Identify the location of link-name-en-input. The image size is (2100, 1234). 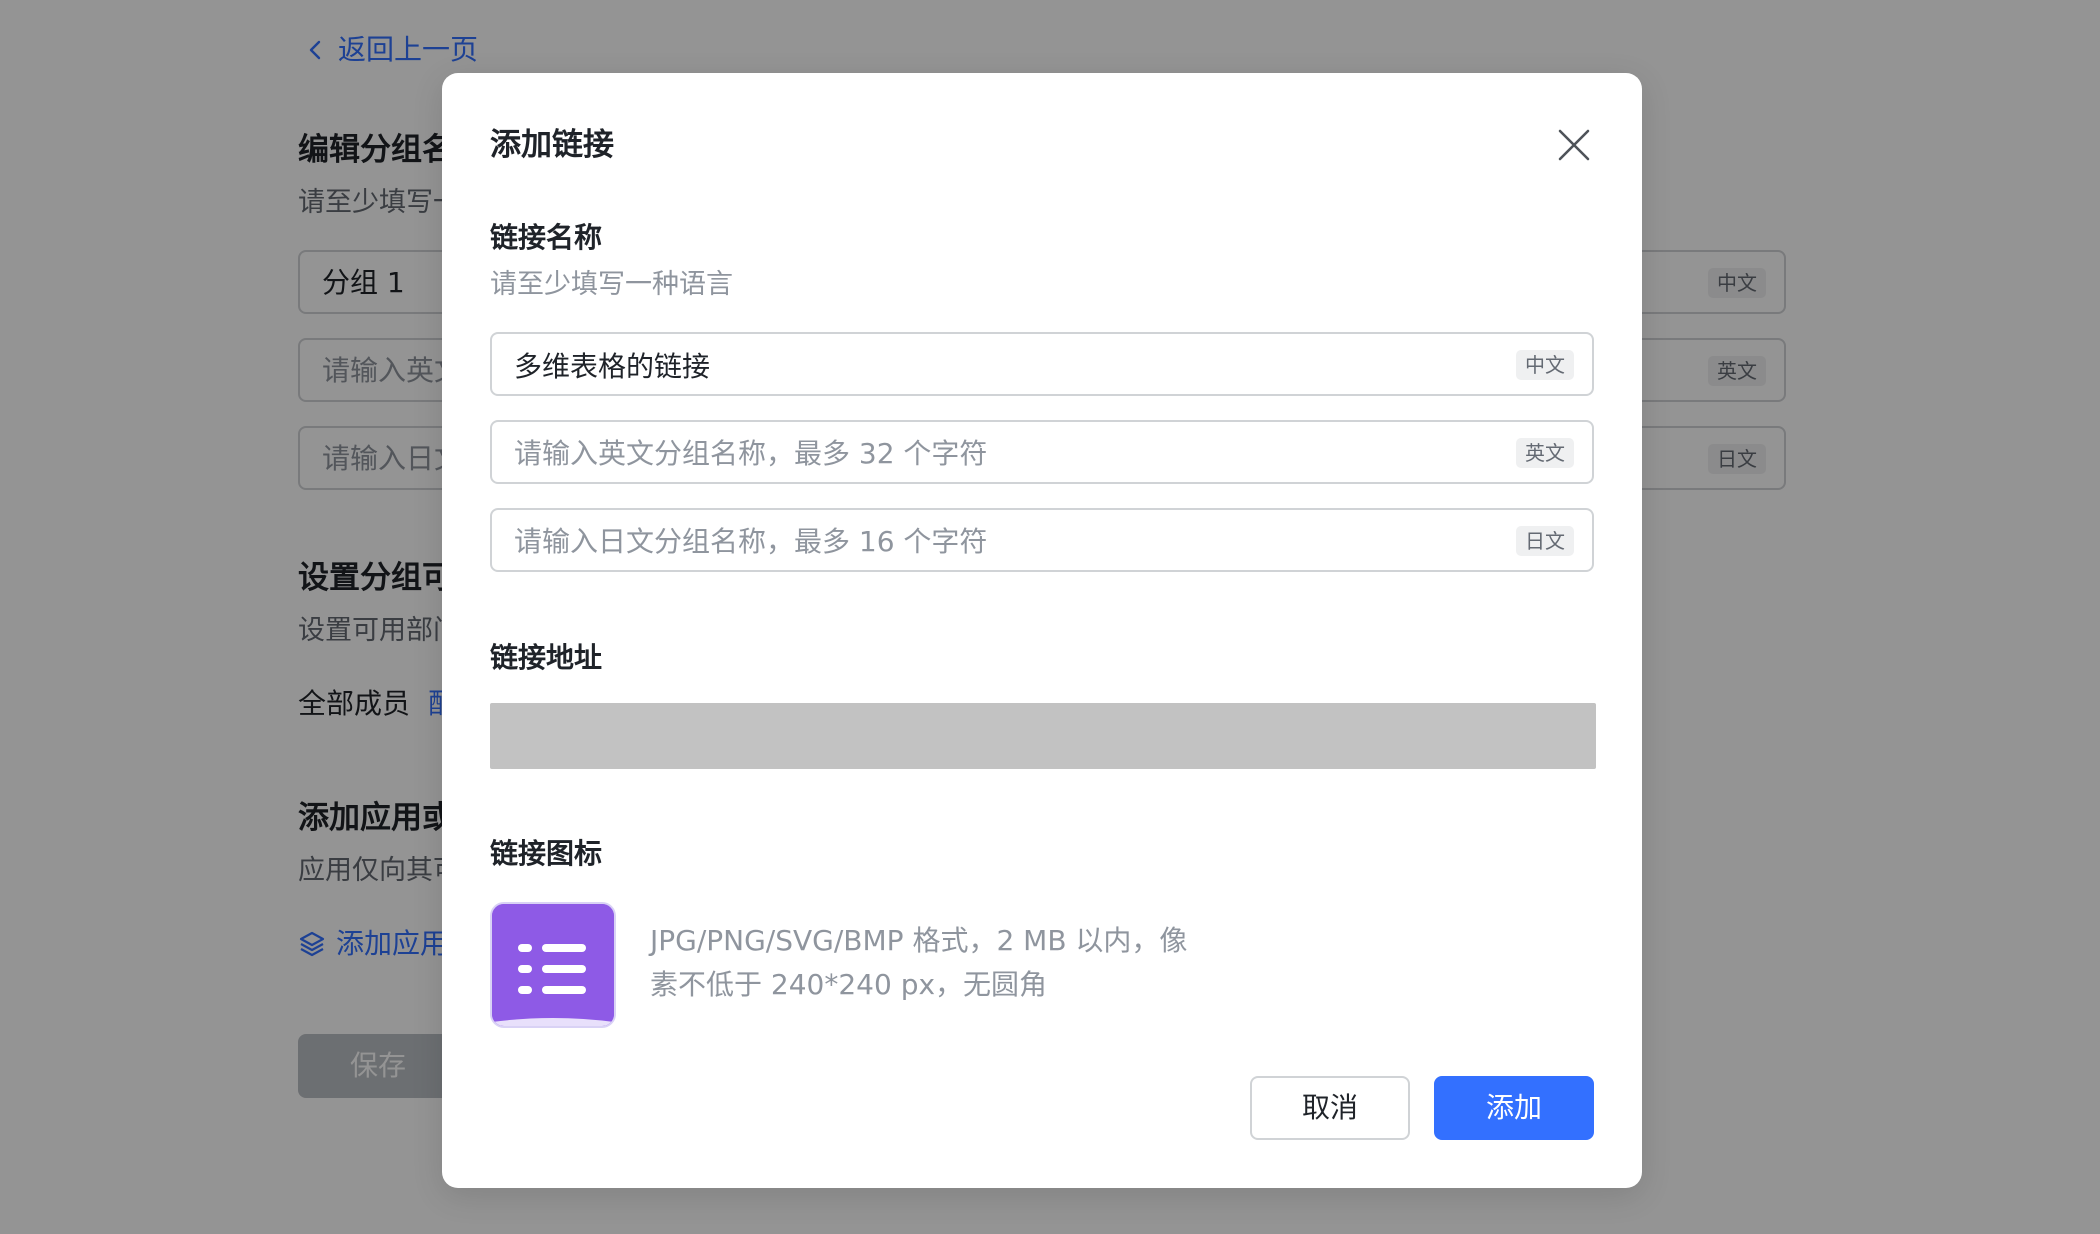
(984, 453).